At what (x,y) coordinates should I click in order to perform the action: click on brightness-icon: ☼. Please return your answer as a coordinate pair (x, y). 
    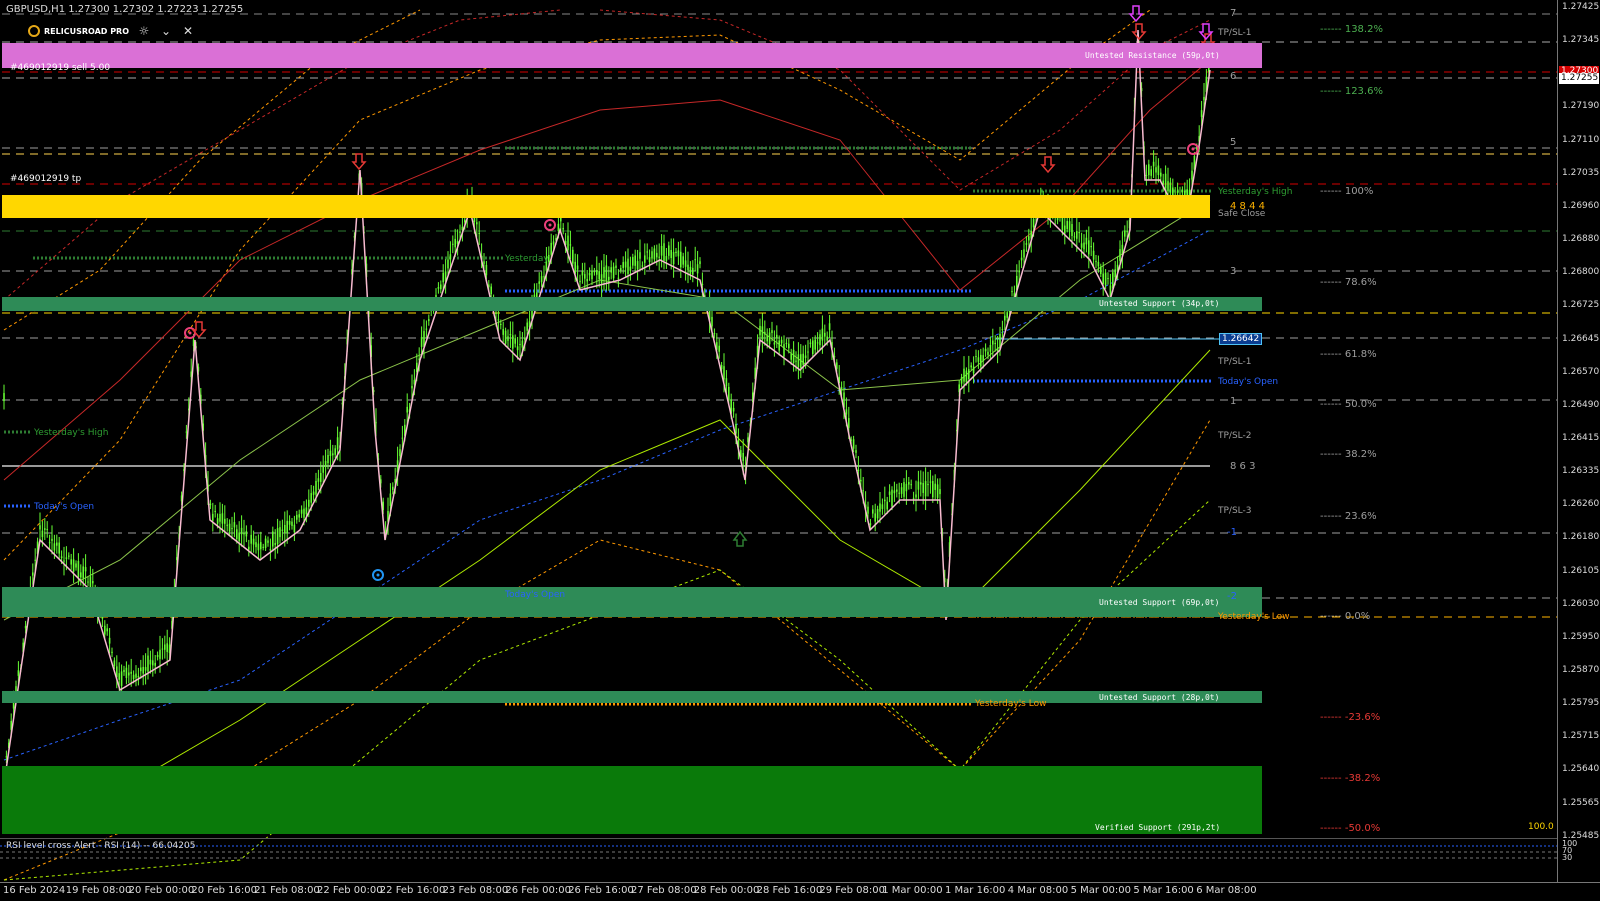
    Looking at the image, I should click on (144, 31).